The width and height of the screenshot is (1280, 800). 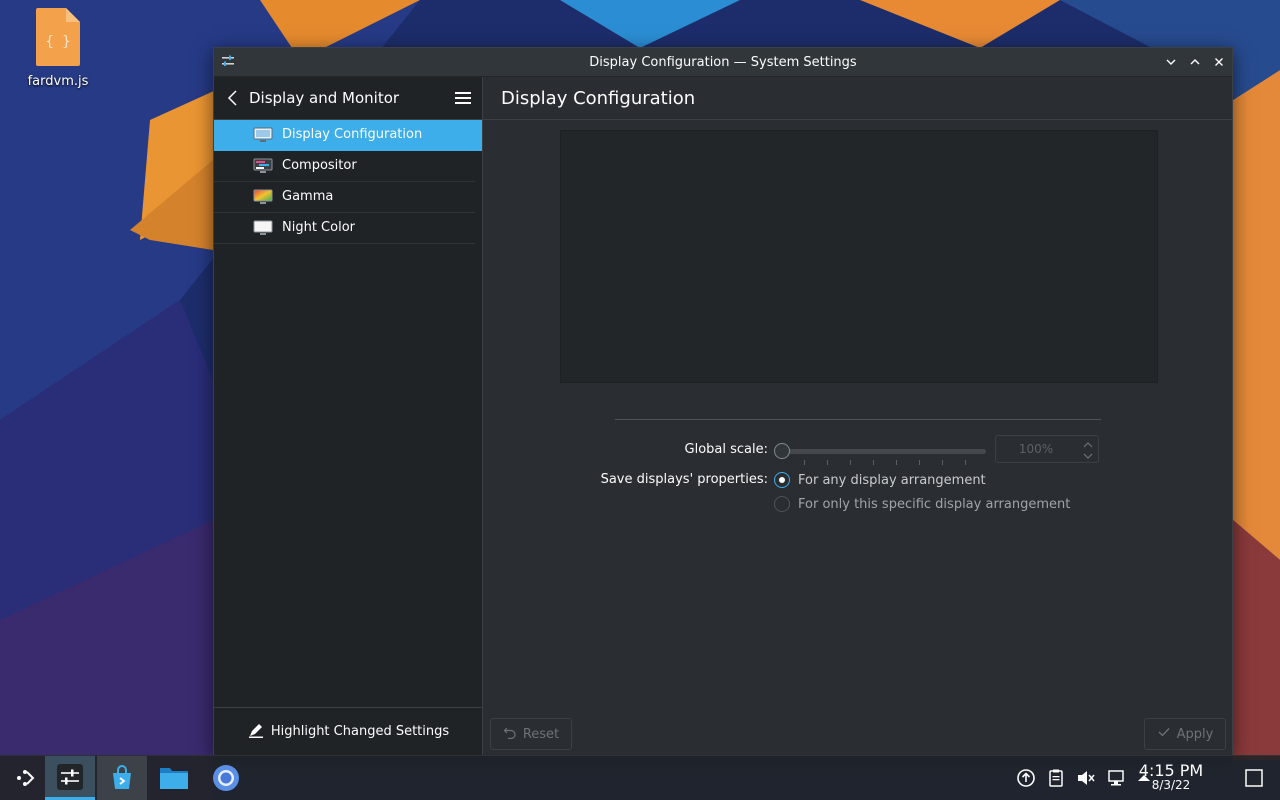 I want to click on reset-label: Reset, so click(x=541, y=734).